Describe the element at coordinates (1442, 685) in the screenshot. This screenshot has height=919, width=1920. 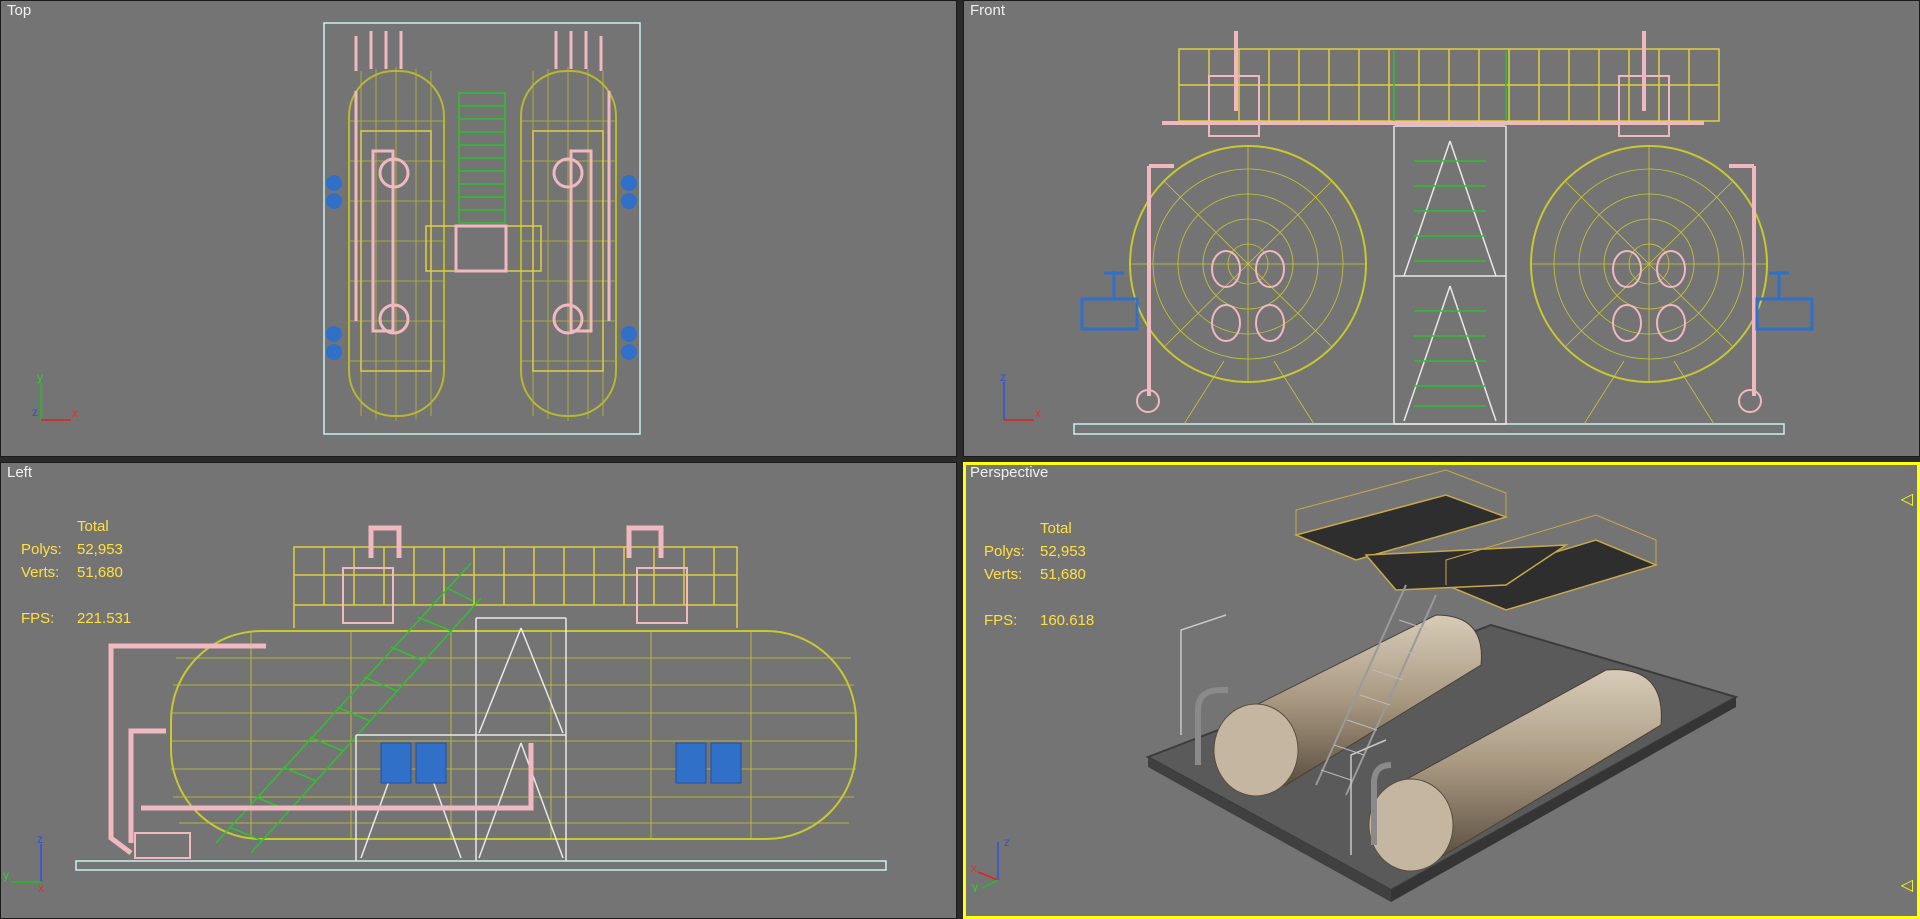
I see `perspective-render` at that location.